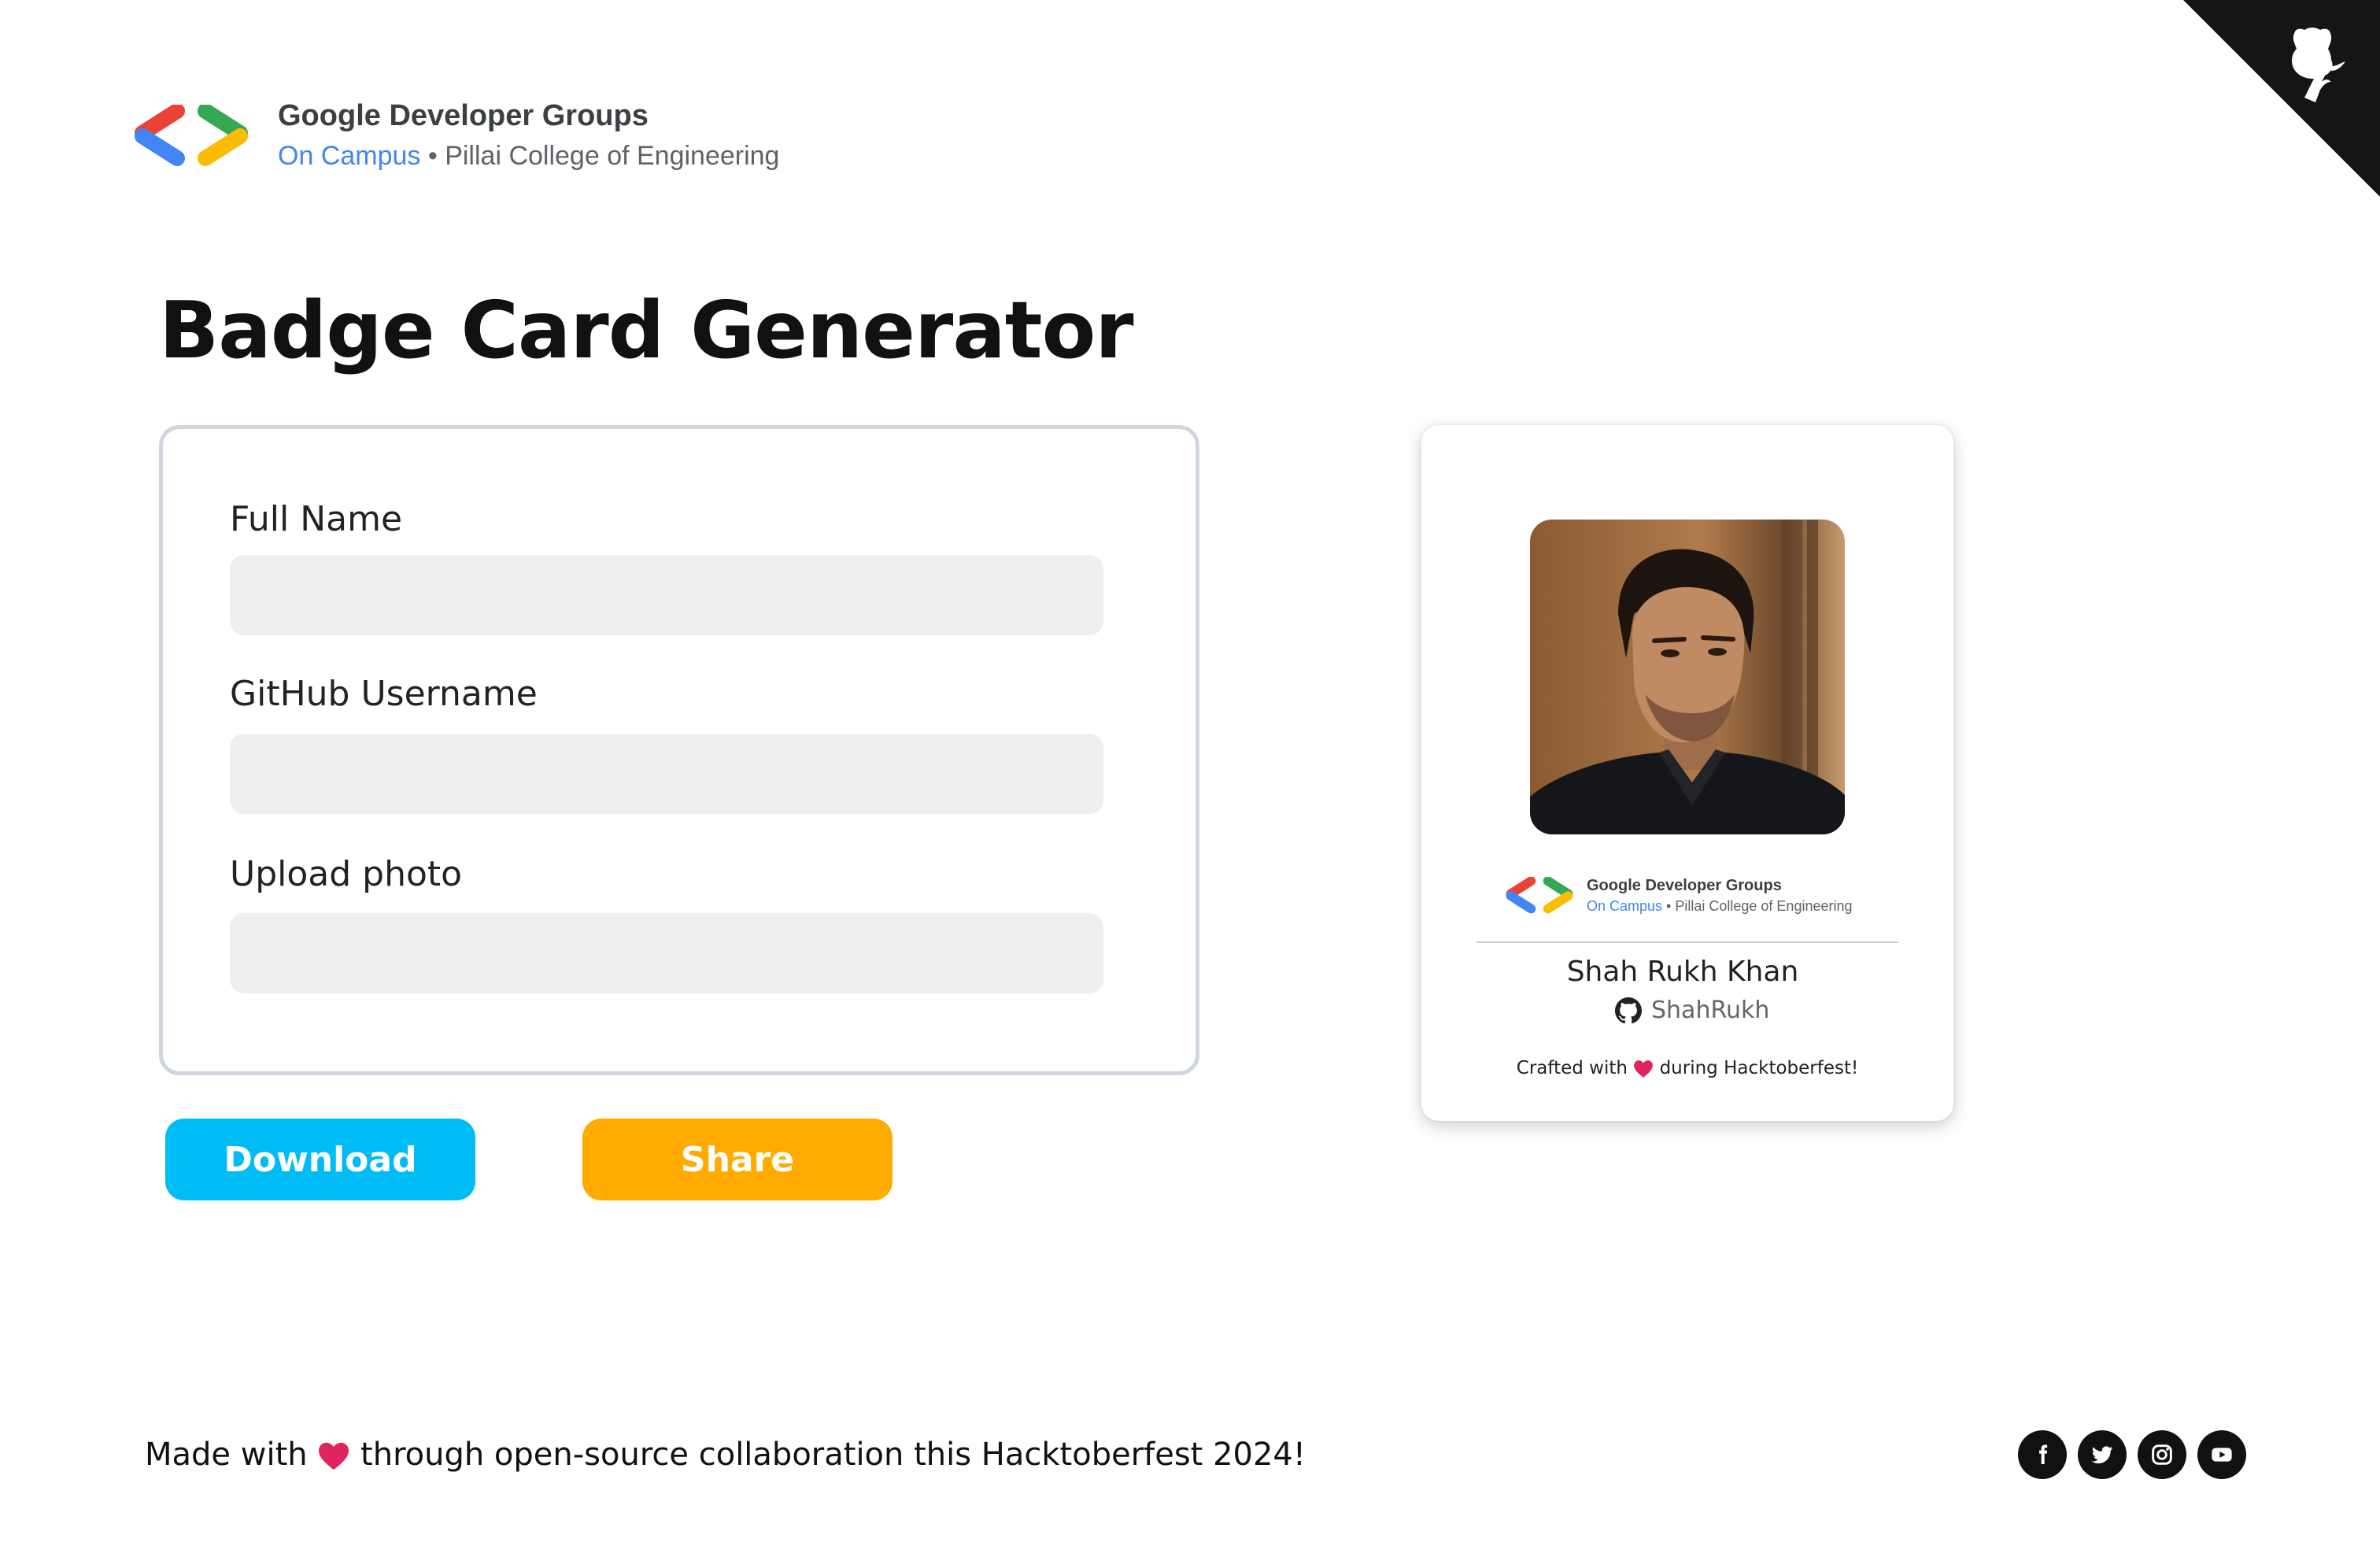  I want to click on youtube-icon, so click(2221, 1454).